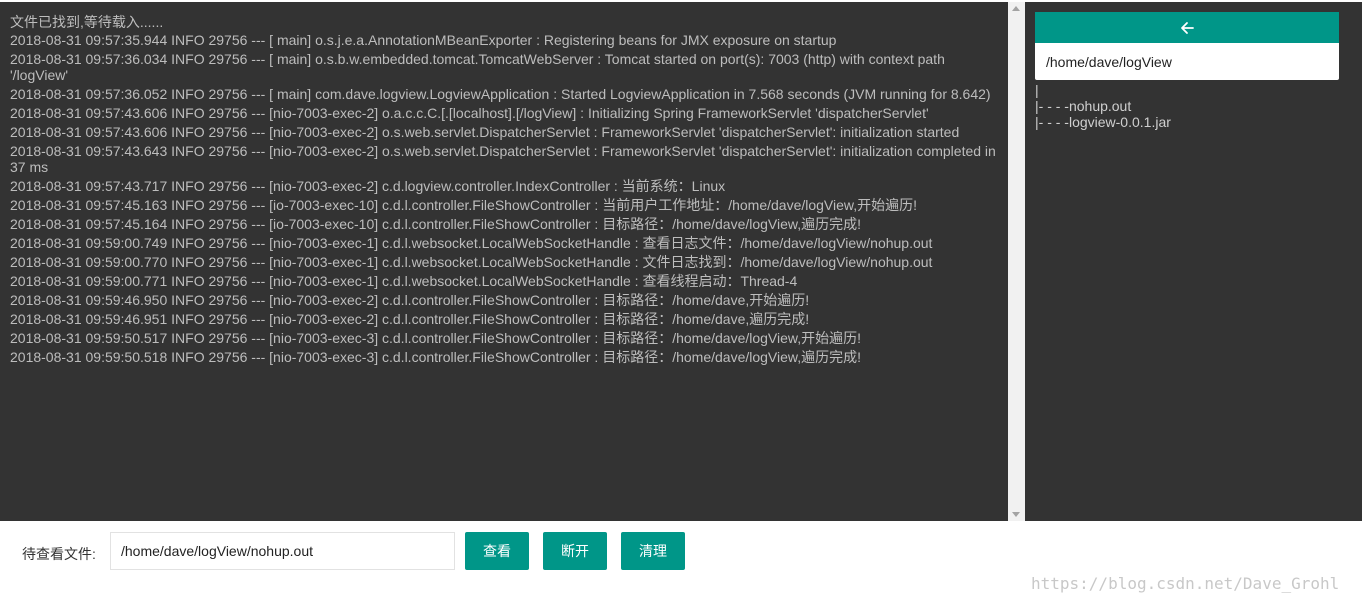  I want to click on view-button: 查看, so click(497, 551).